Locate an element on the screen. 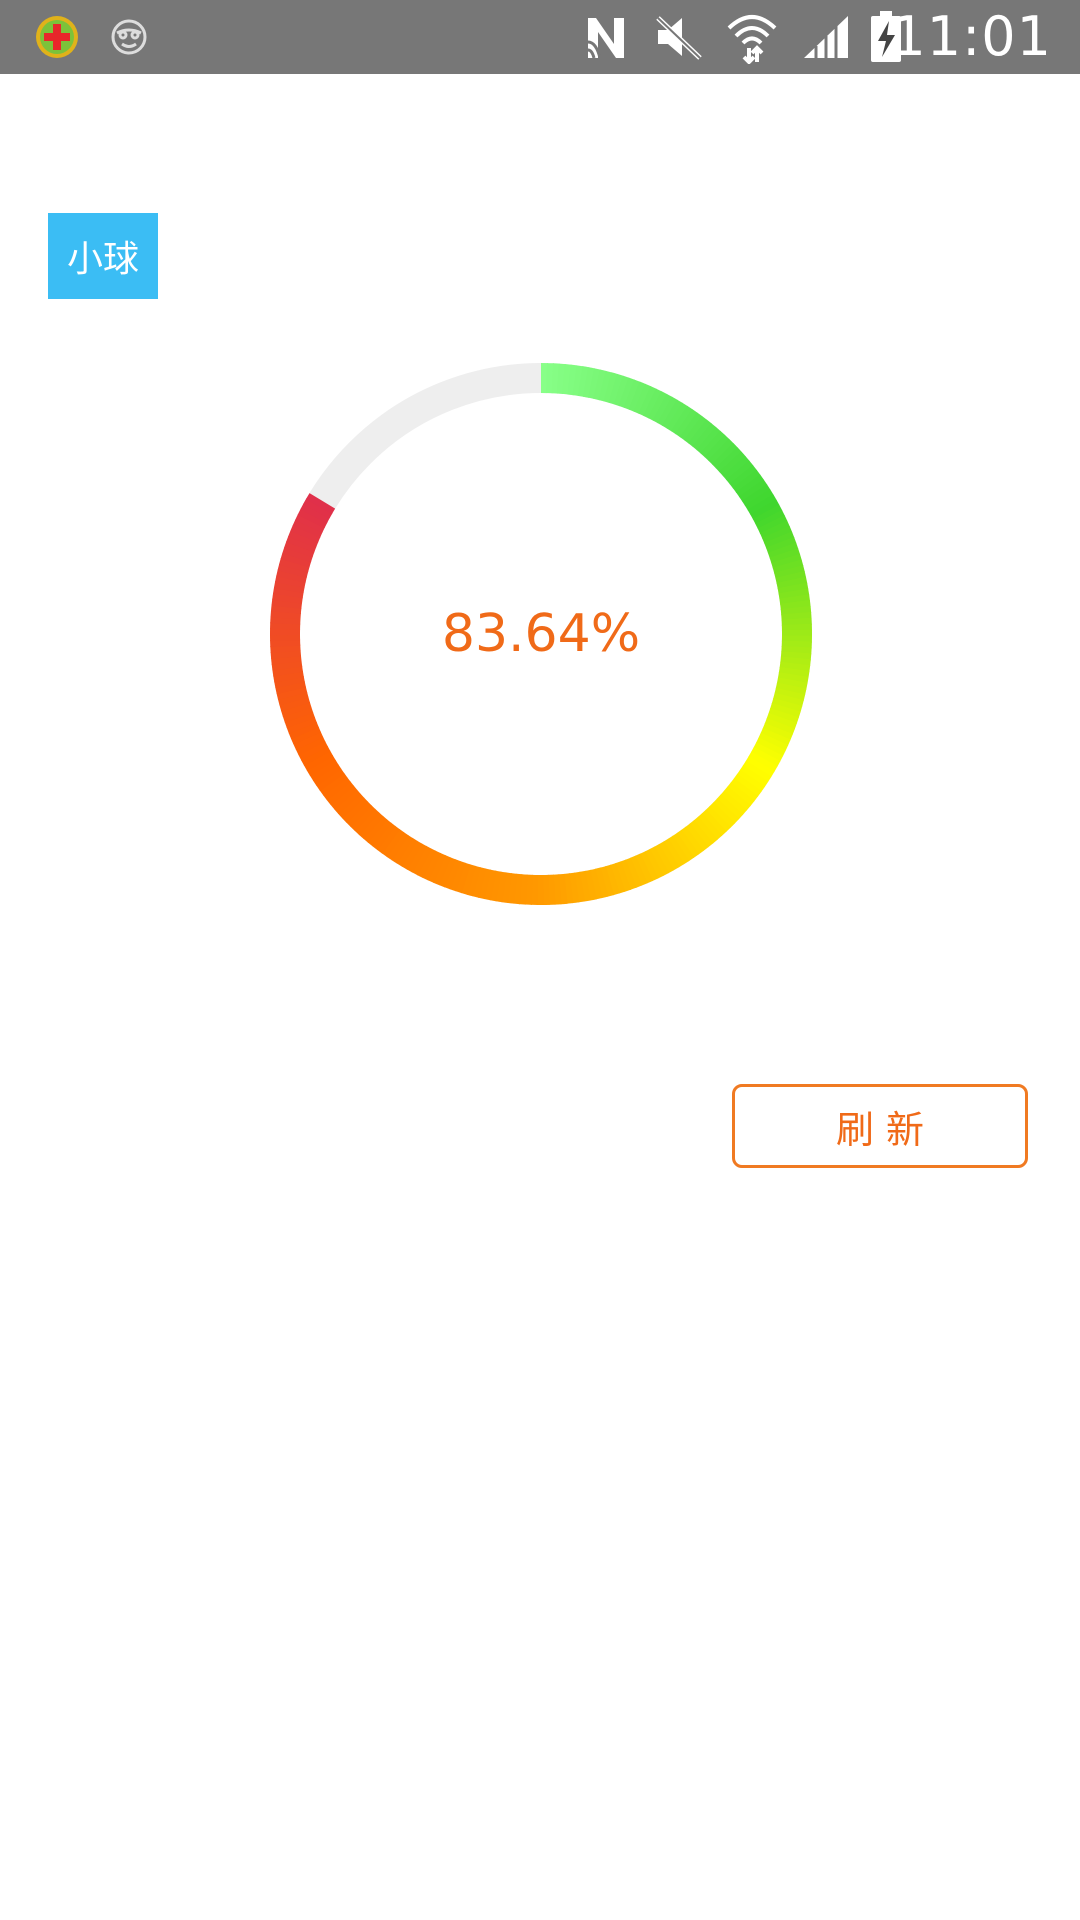 The image size is (1080, 1920). app-plus-icon is located at coordinates (57, 37).